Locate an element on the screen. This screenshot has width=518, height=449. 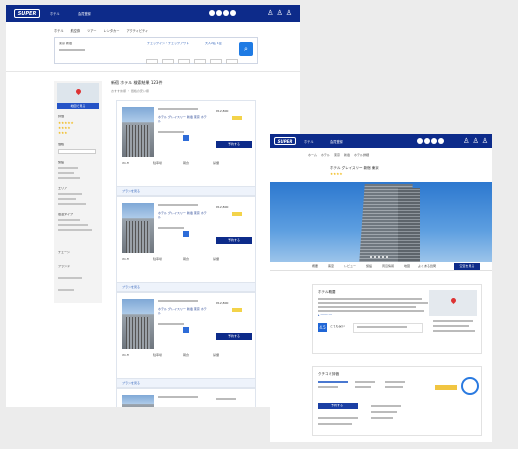
tab-facilities: 施設 is located at coordinates (369, 266).